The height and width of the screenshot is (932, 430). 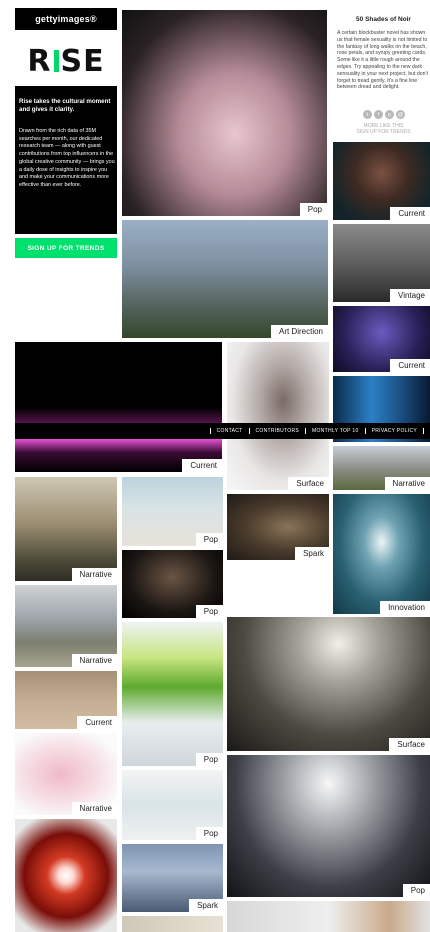 I want to click on blog-title: 50 Shades of Noir, so click(x=383, y=19).